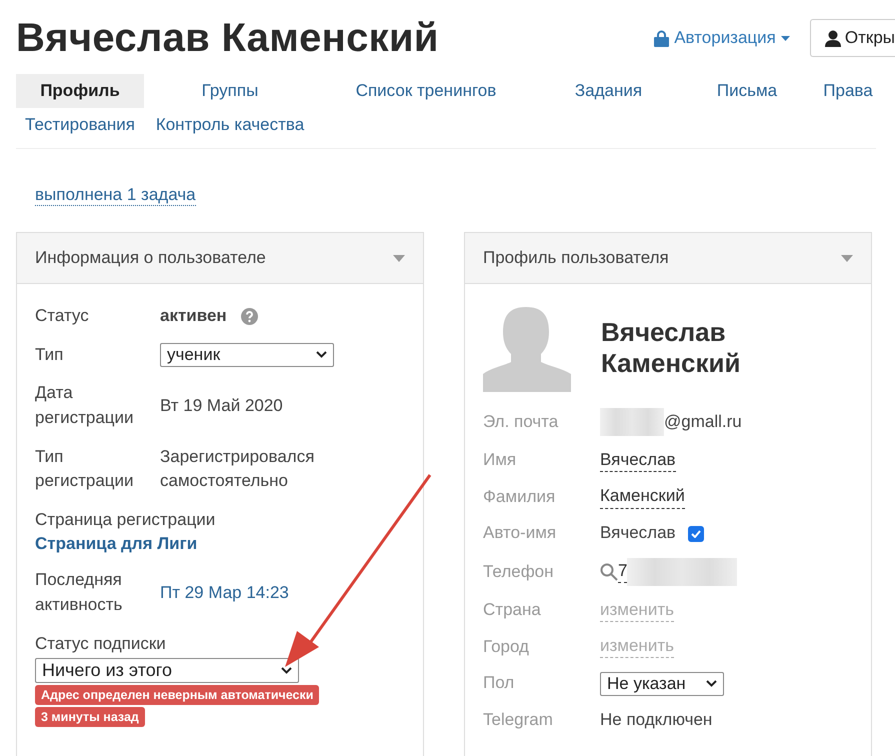 The height and width of the screenshot is (756, 895). What do you see at coordinates (221, 405) in the screenshot?
I see `field-value: Вт 19 Май 2020` at bounding box center [221, 405].